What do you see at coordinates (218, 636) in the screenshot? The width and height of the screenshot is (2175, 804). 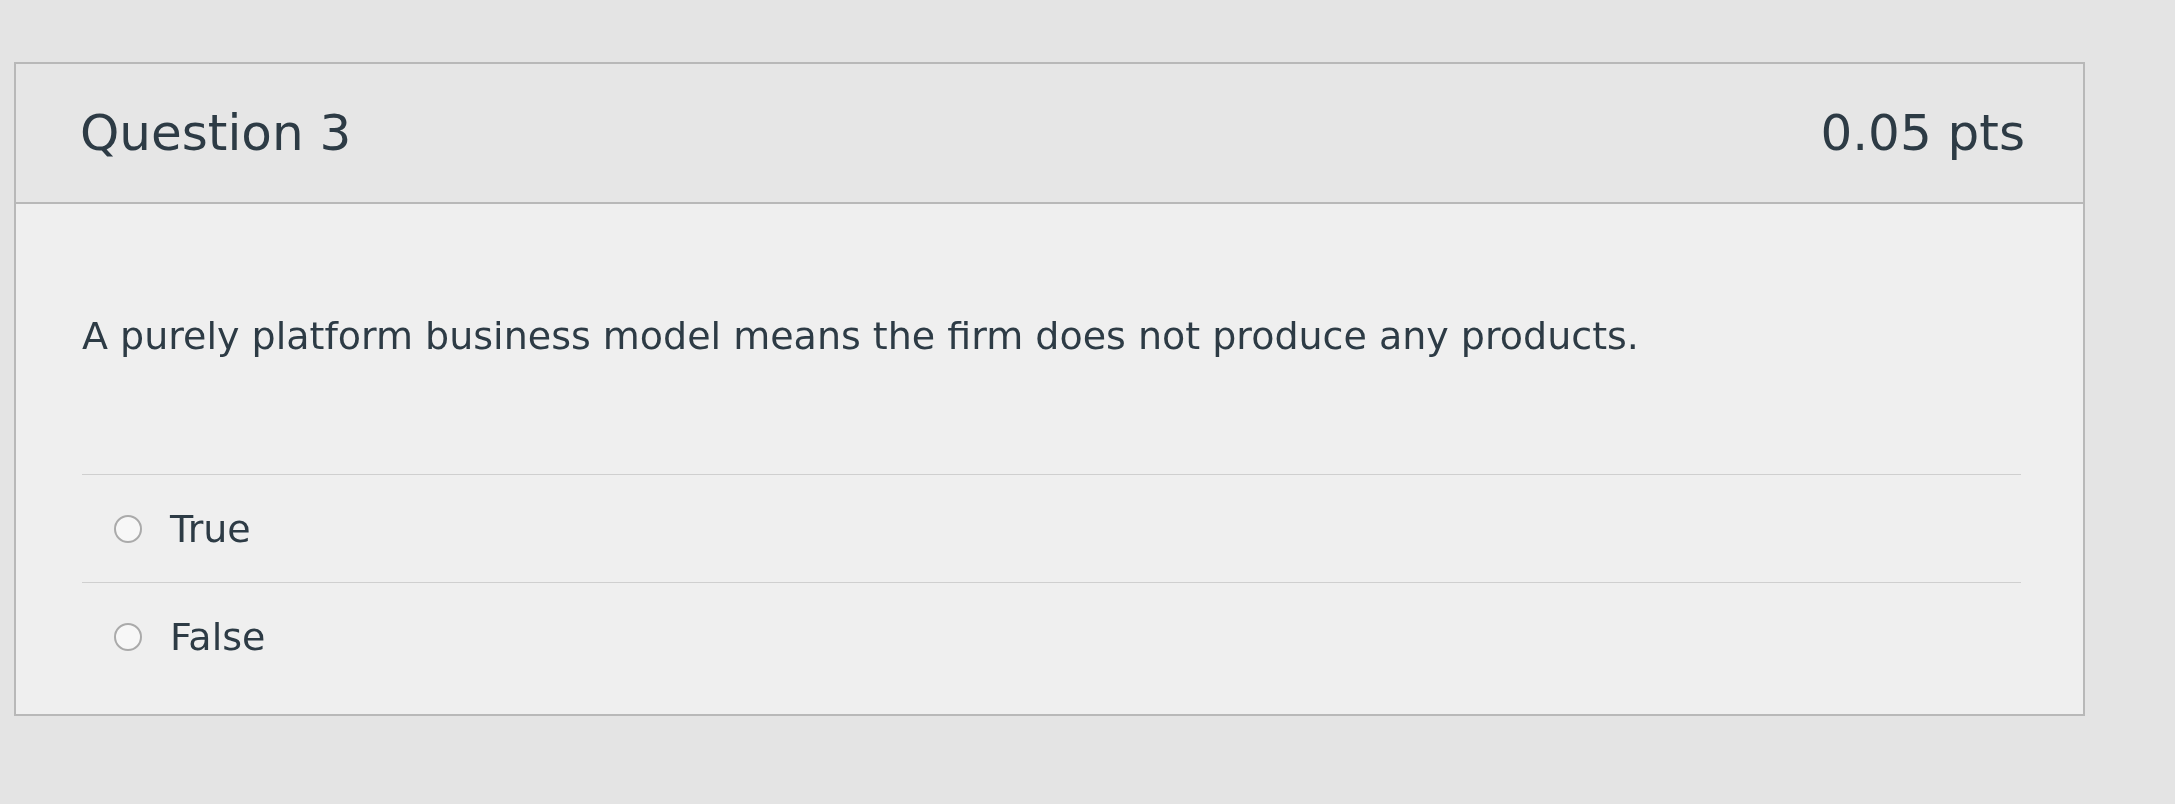 I see `answer-label: False` at bounding box center [218, 636].